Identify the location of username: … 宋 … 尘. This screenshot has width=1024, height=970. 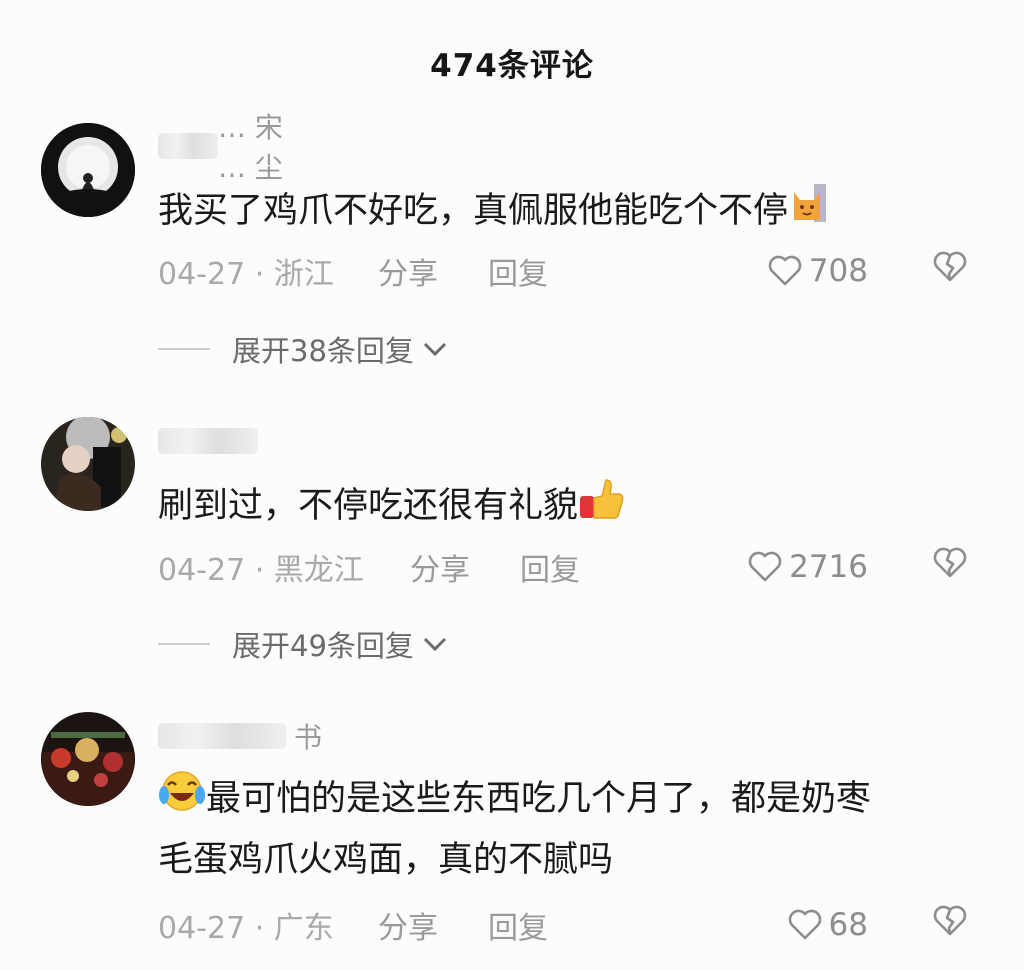
(223, 147).